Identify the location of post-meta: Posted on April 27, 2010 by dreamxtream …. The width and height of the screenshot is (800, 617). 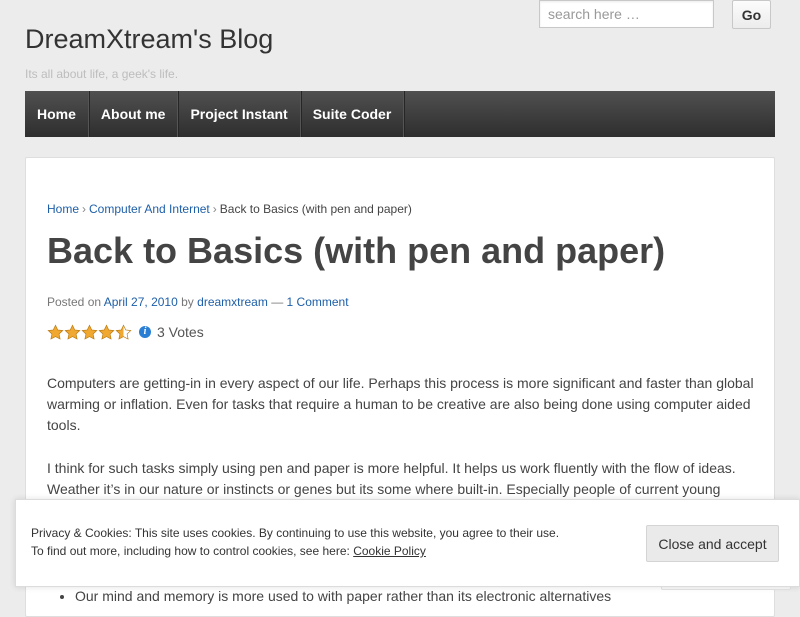
(198, 302).